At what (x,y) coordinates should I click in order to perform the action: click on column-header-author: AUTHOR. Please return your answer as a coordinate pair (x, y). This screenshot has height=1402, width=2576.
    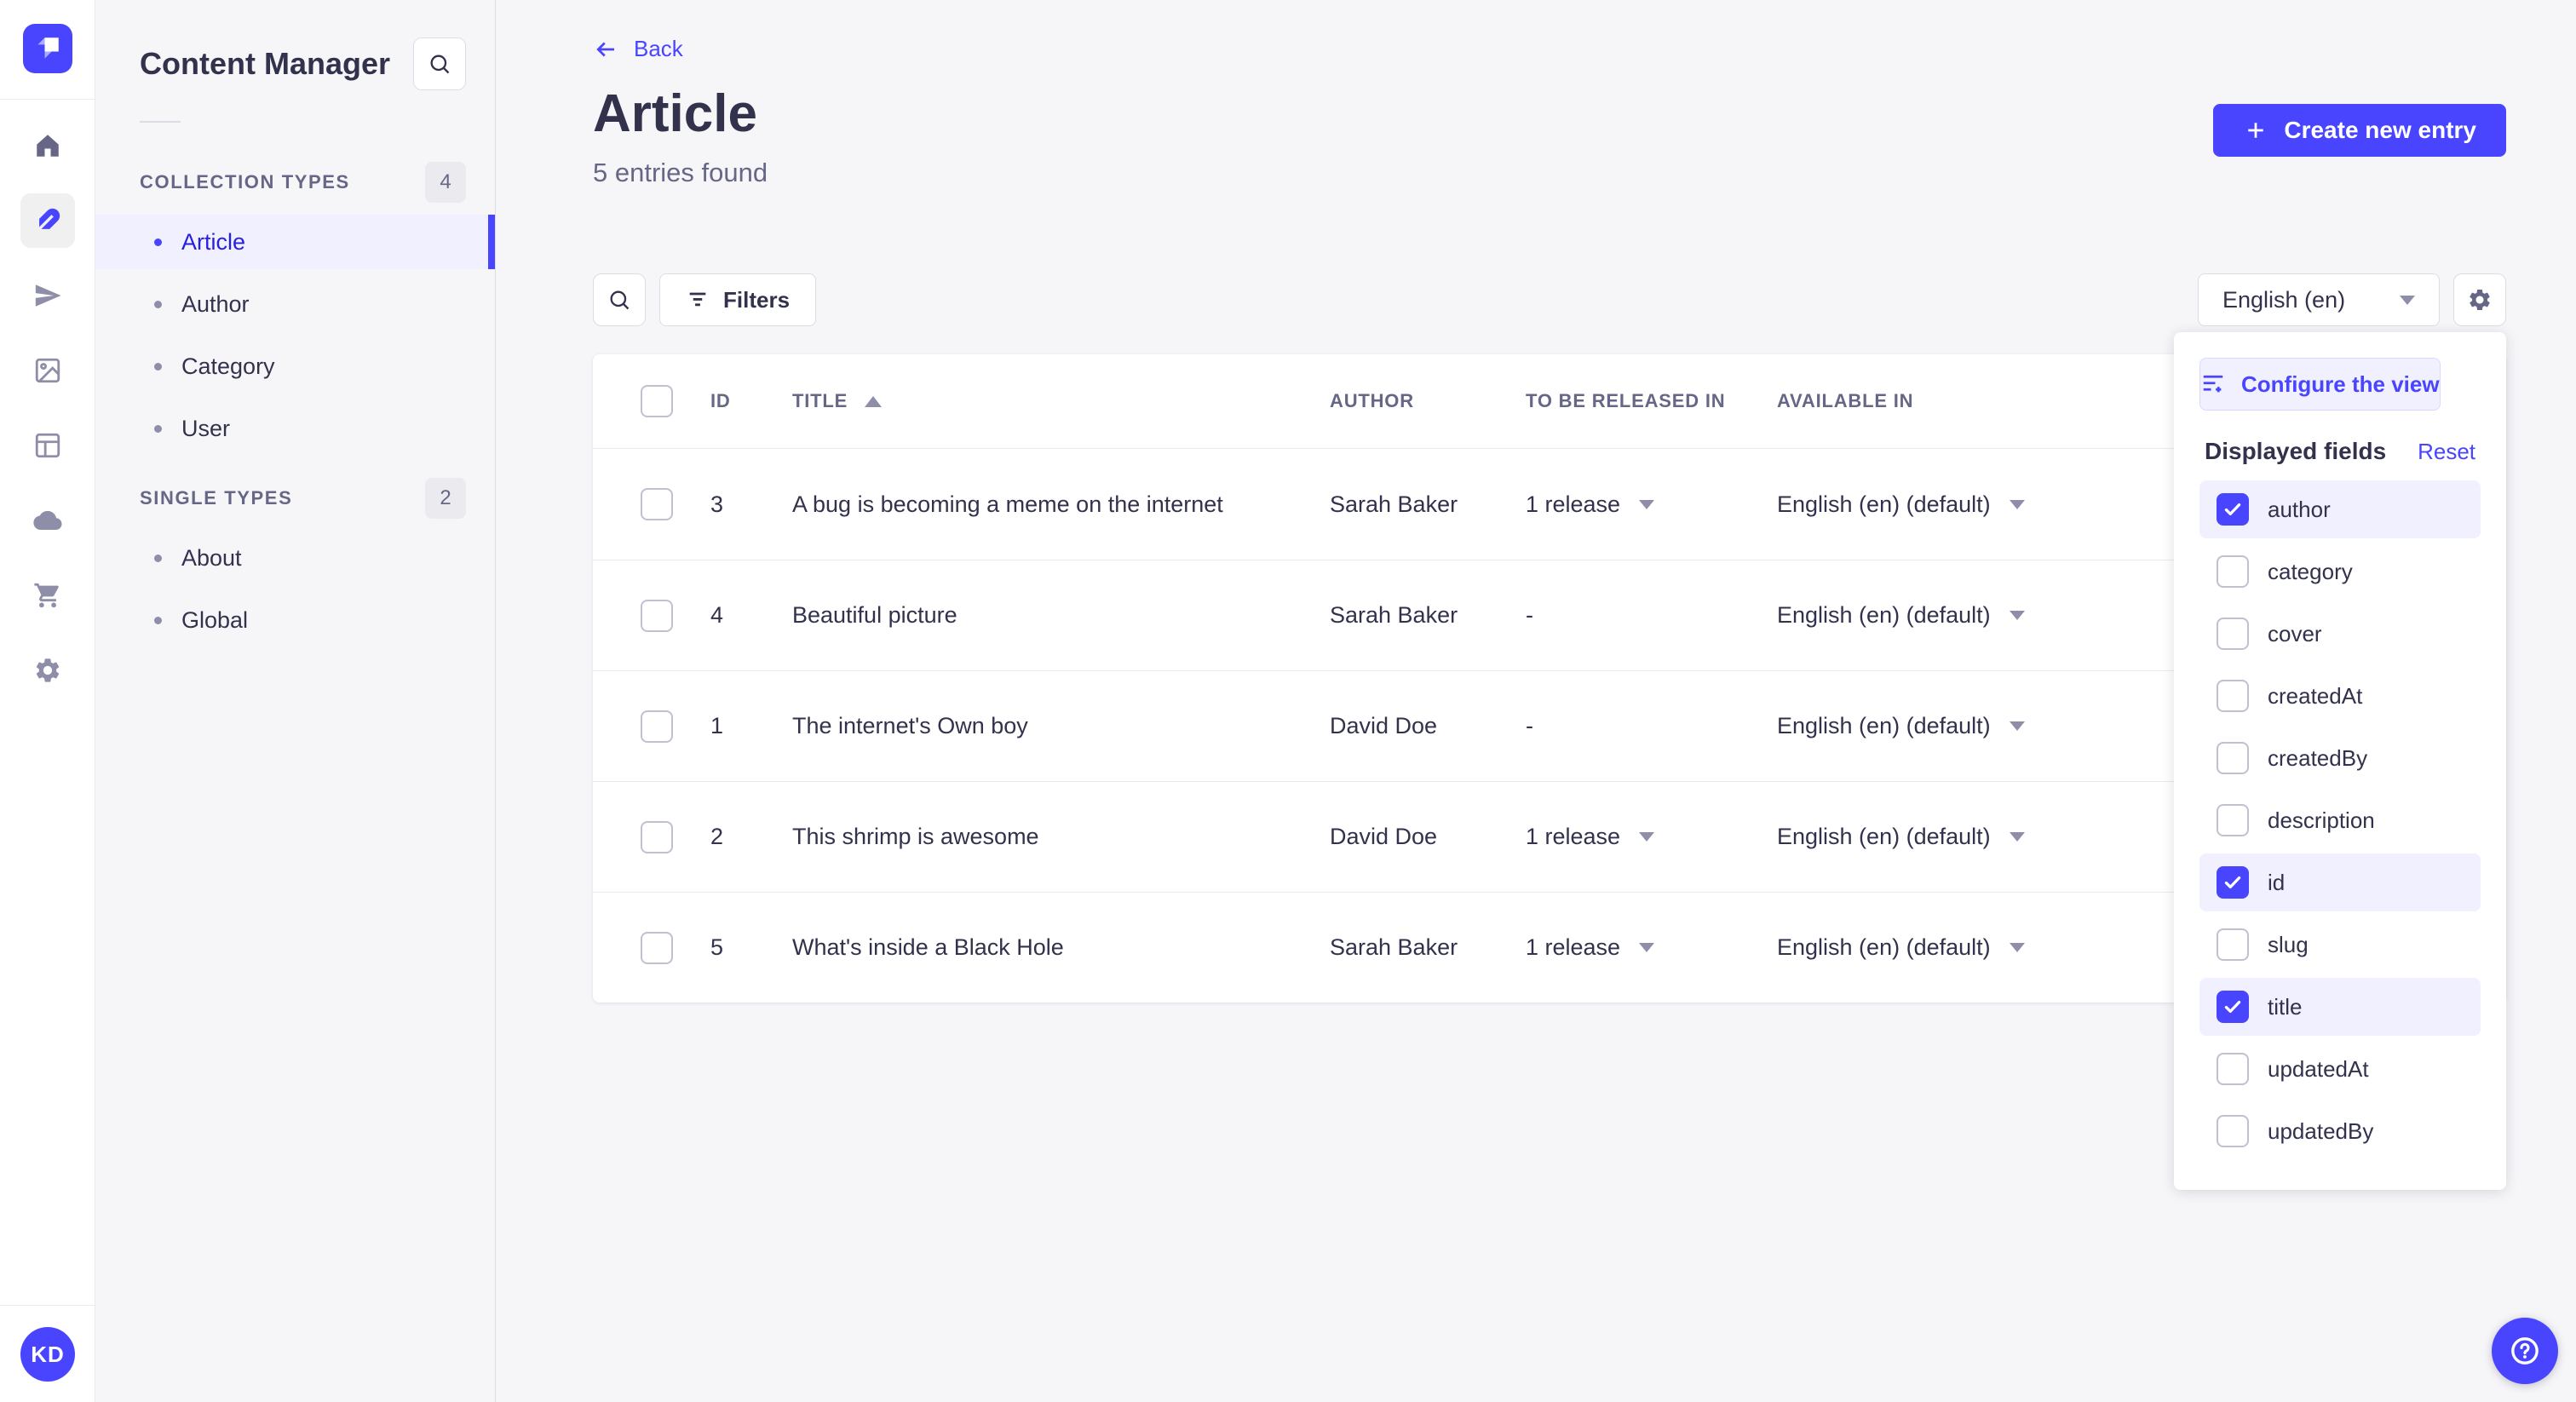
    Looking at the image, I should click on (1428, 401).